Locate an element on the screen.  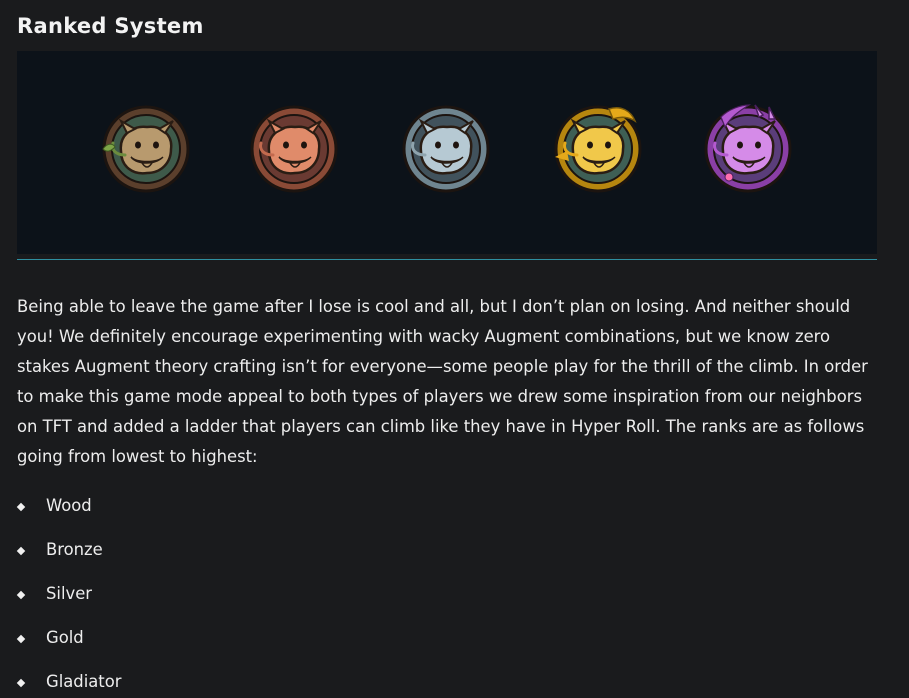
bronze-poro-emblem-icon is located at coordinates (294, 148).